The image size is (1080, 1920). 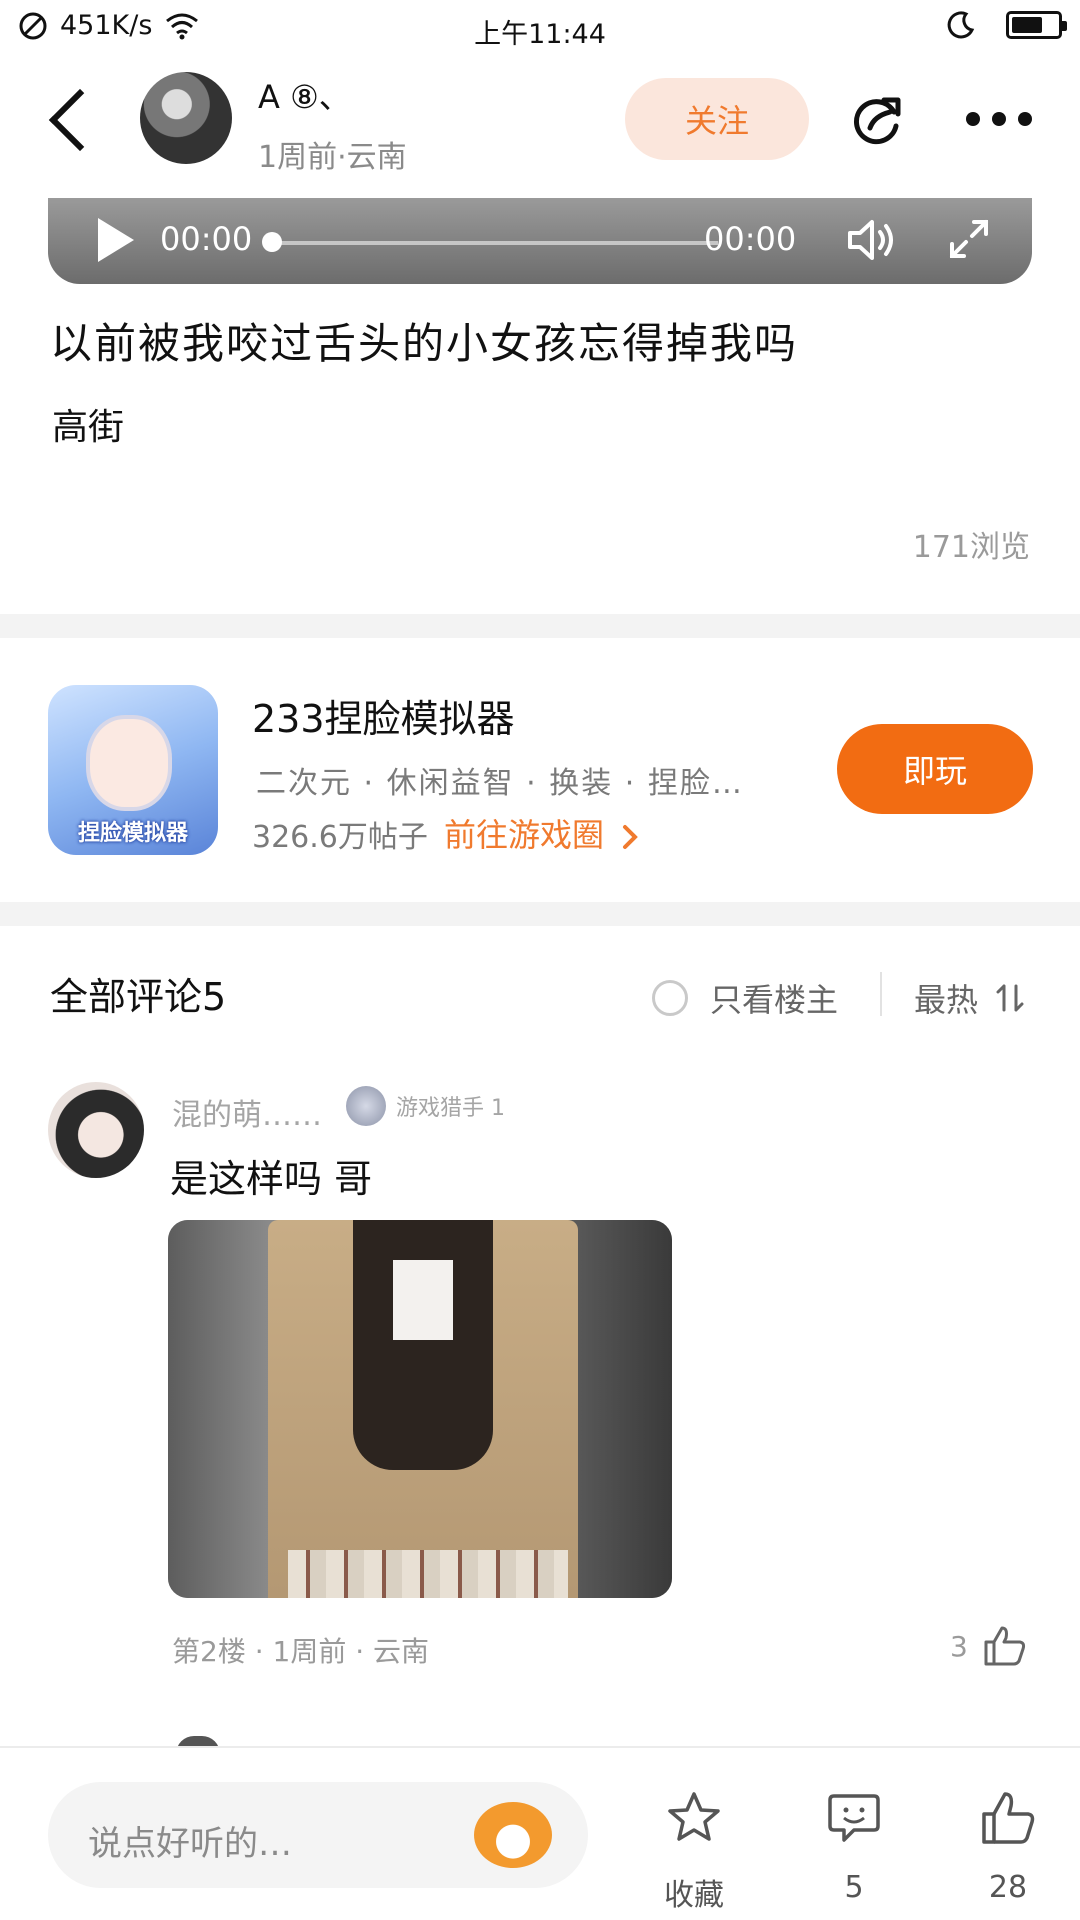 I want to click on comment-count: 5, so click(x=854, y=1887).